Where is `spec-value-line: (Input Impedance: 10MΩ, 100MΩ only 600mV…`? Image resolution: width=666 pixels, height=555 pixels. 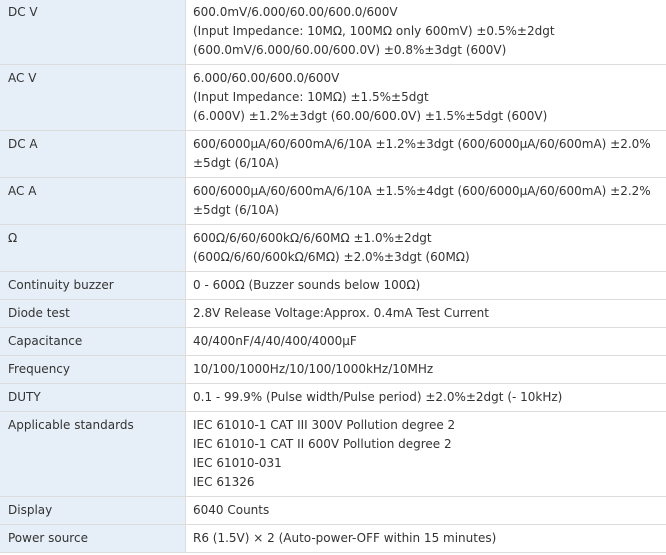
spec-value-line: (Input Impedance: 10MΩ, 100MΩ only 600mV… is located at coordinates (374, 31).